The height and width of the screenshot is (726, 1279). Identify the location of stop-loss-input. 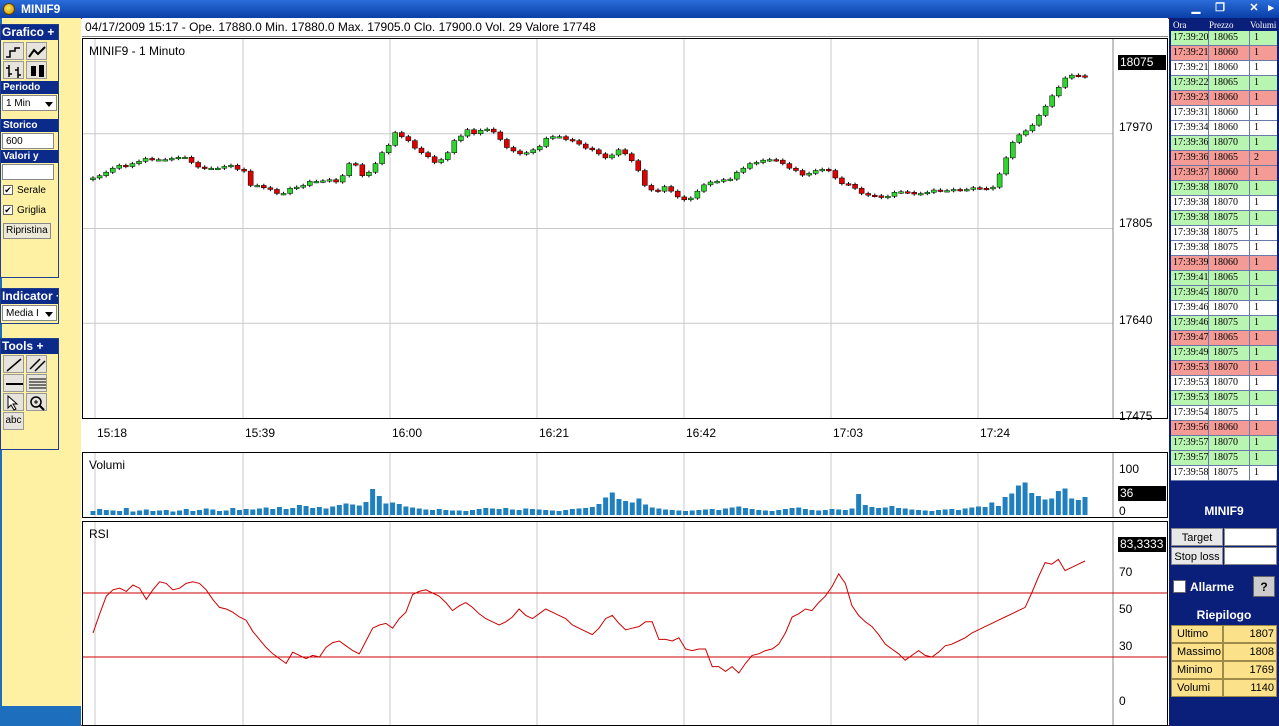
(1250, 556).